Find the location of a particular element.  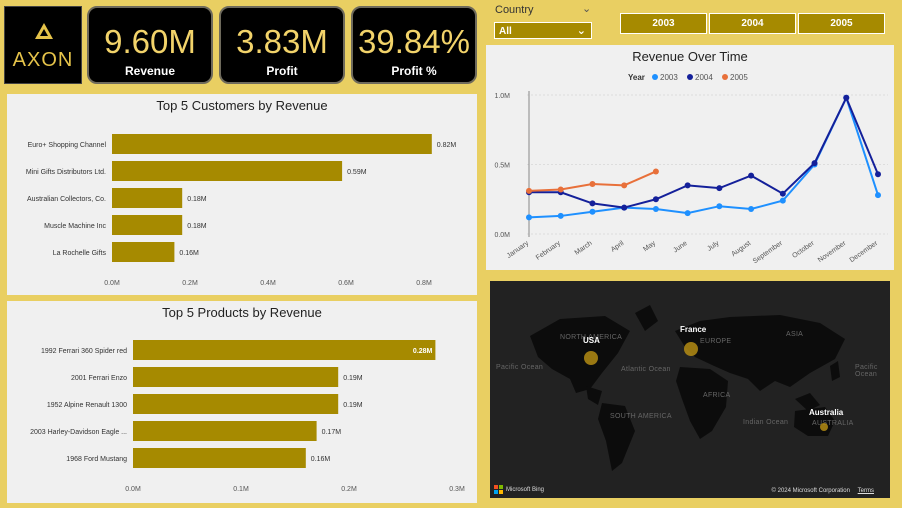

products-category-label: 2001 Ferrari Enzo is located at coordinates (99, 378).